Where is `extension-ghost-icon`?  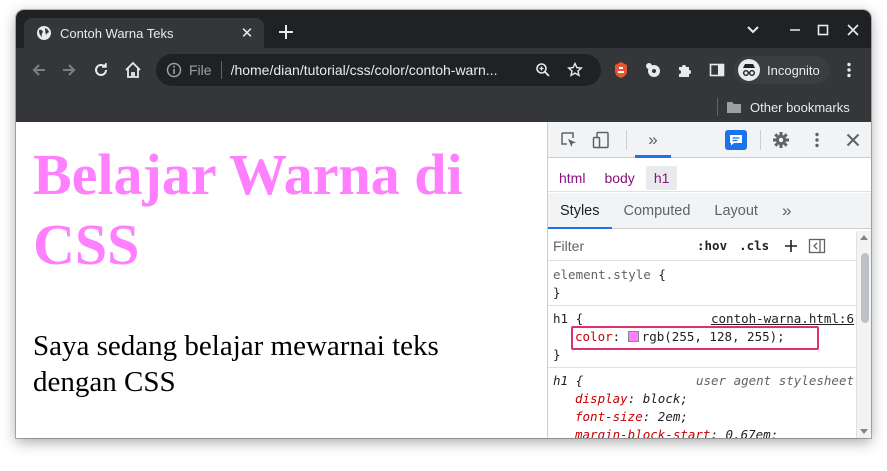 extension-ghost-icon is located at coordinates (653, 70).